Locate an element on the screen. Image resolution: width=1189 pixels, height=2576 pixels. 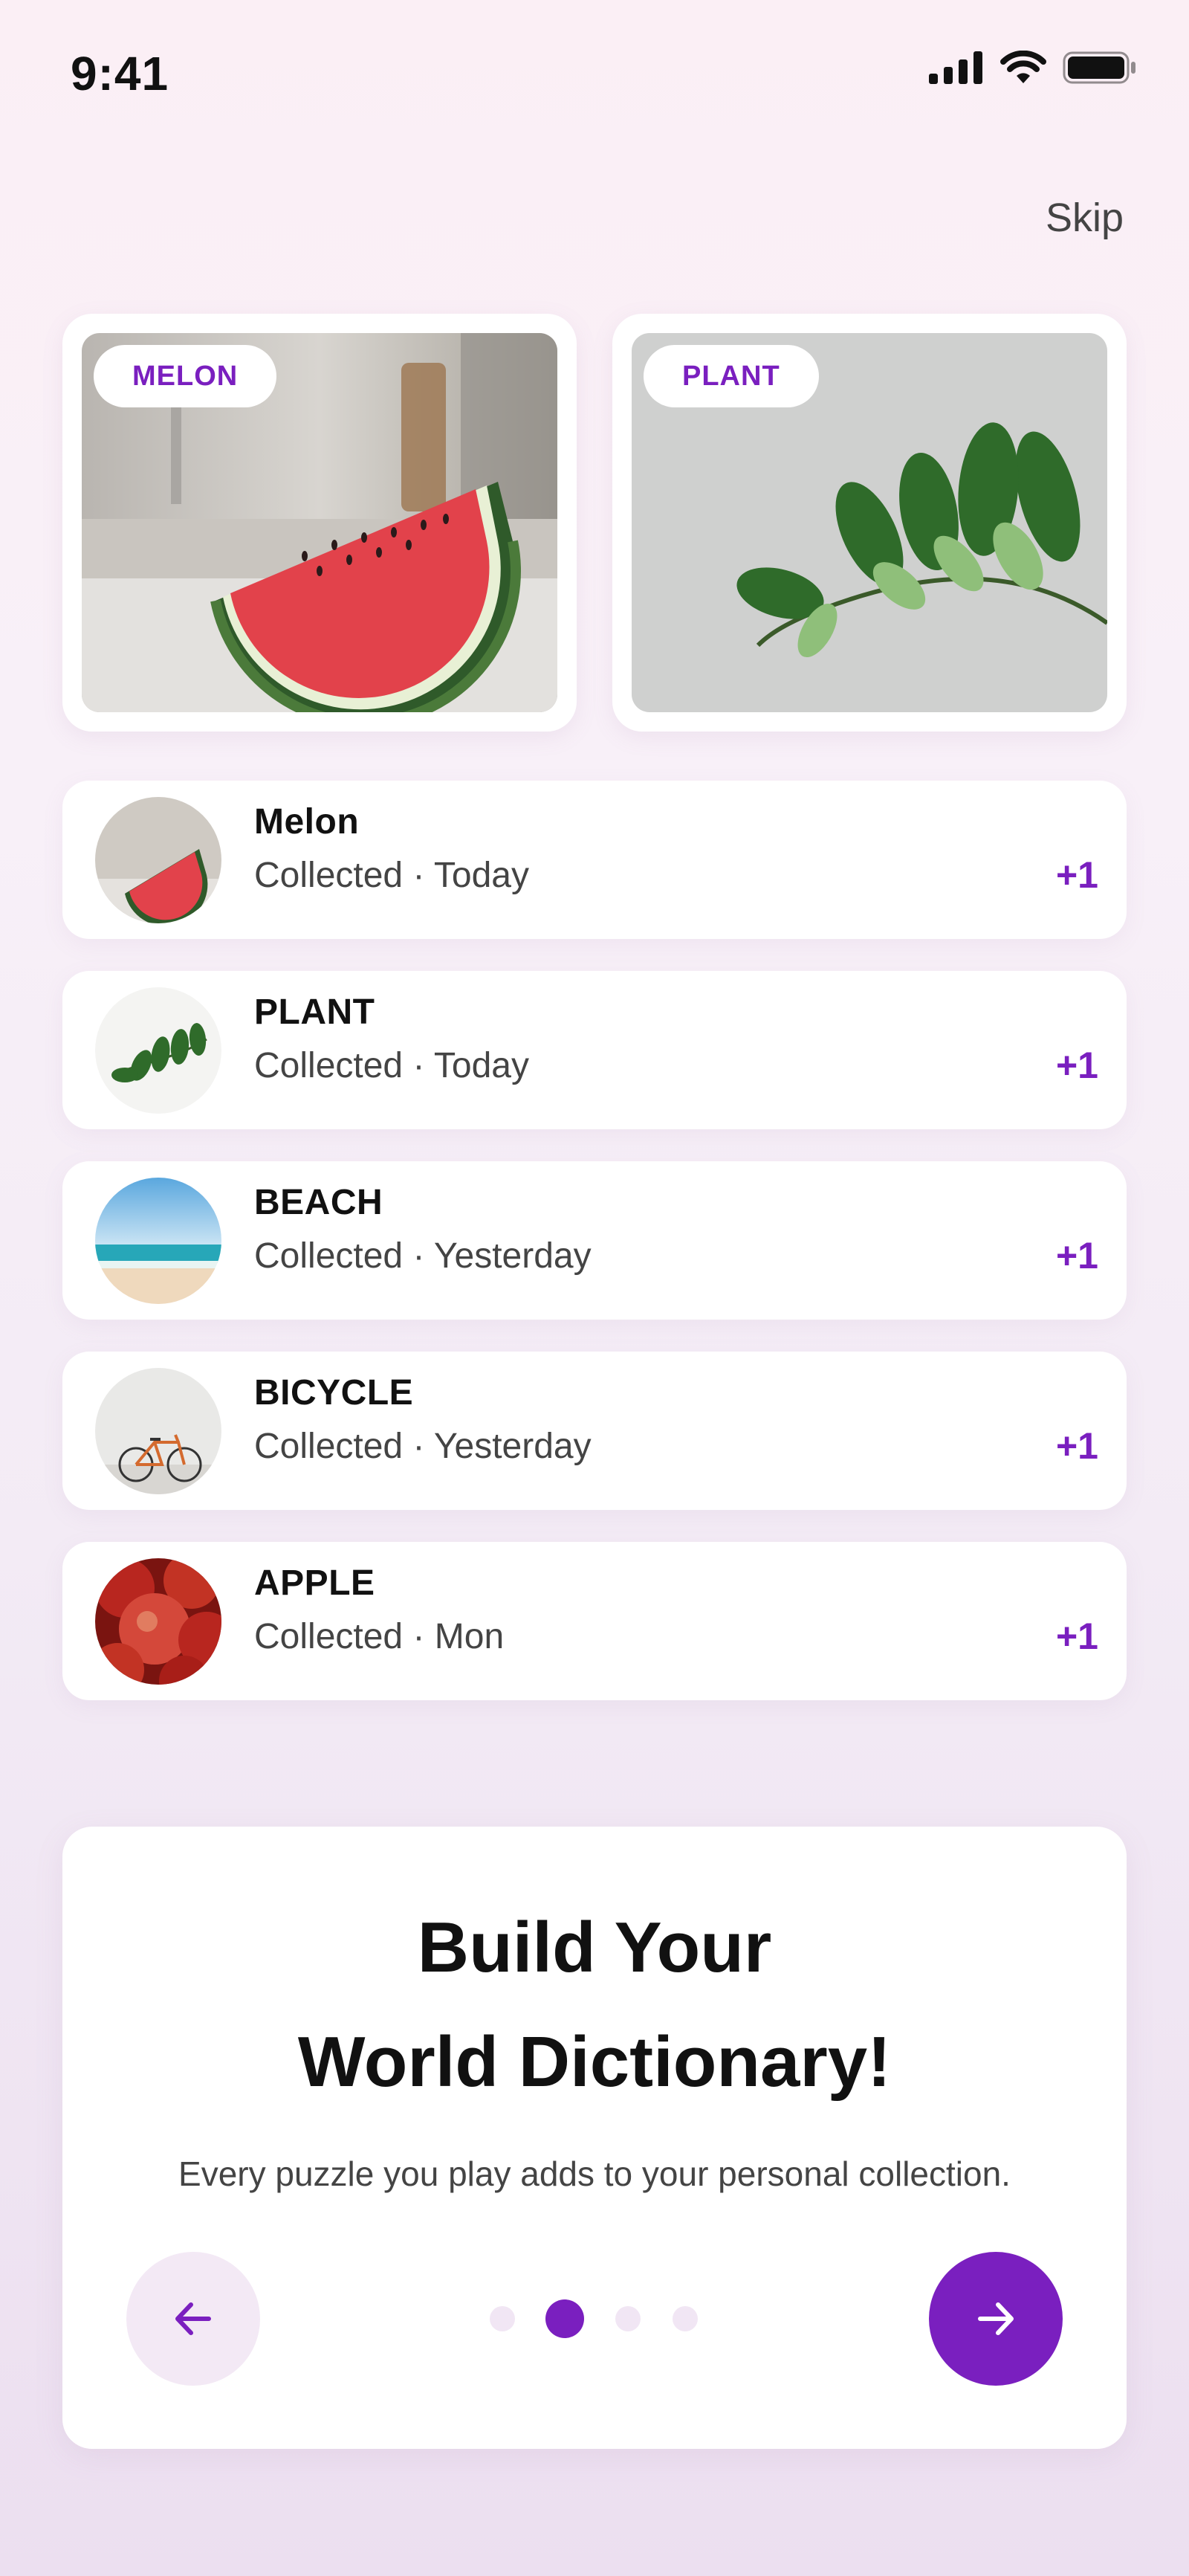
melon-photo: MELON is located at coordinates (319, 522).